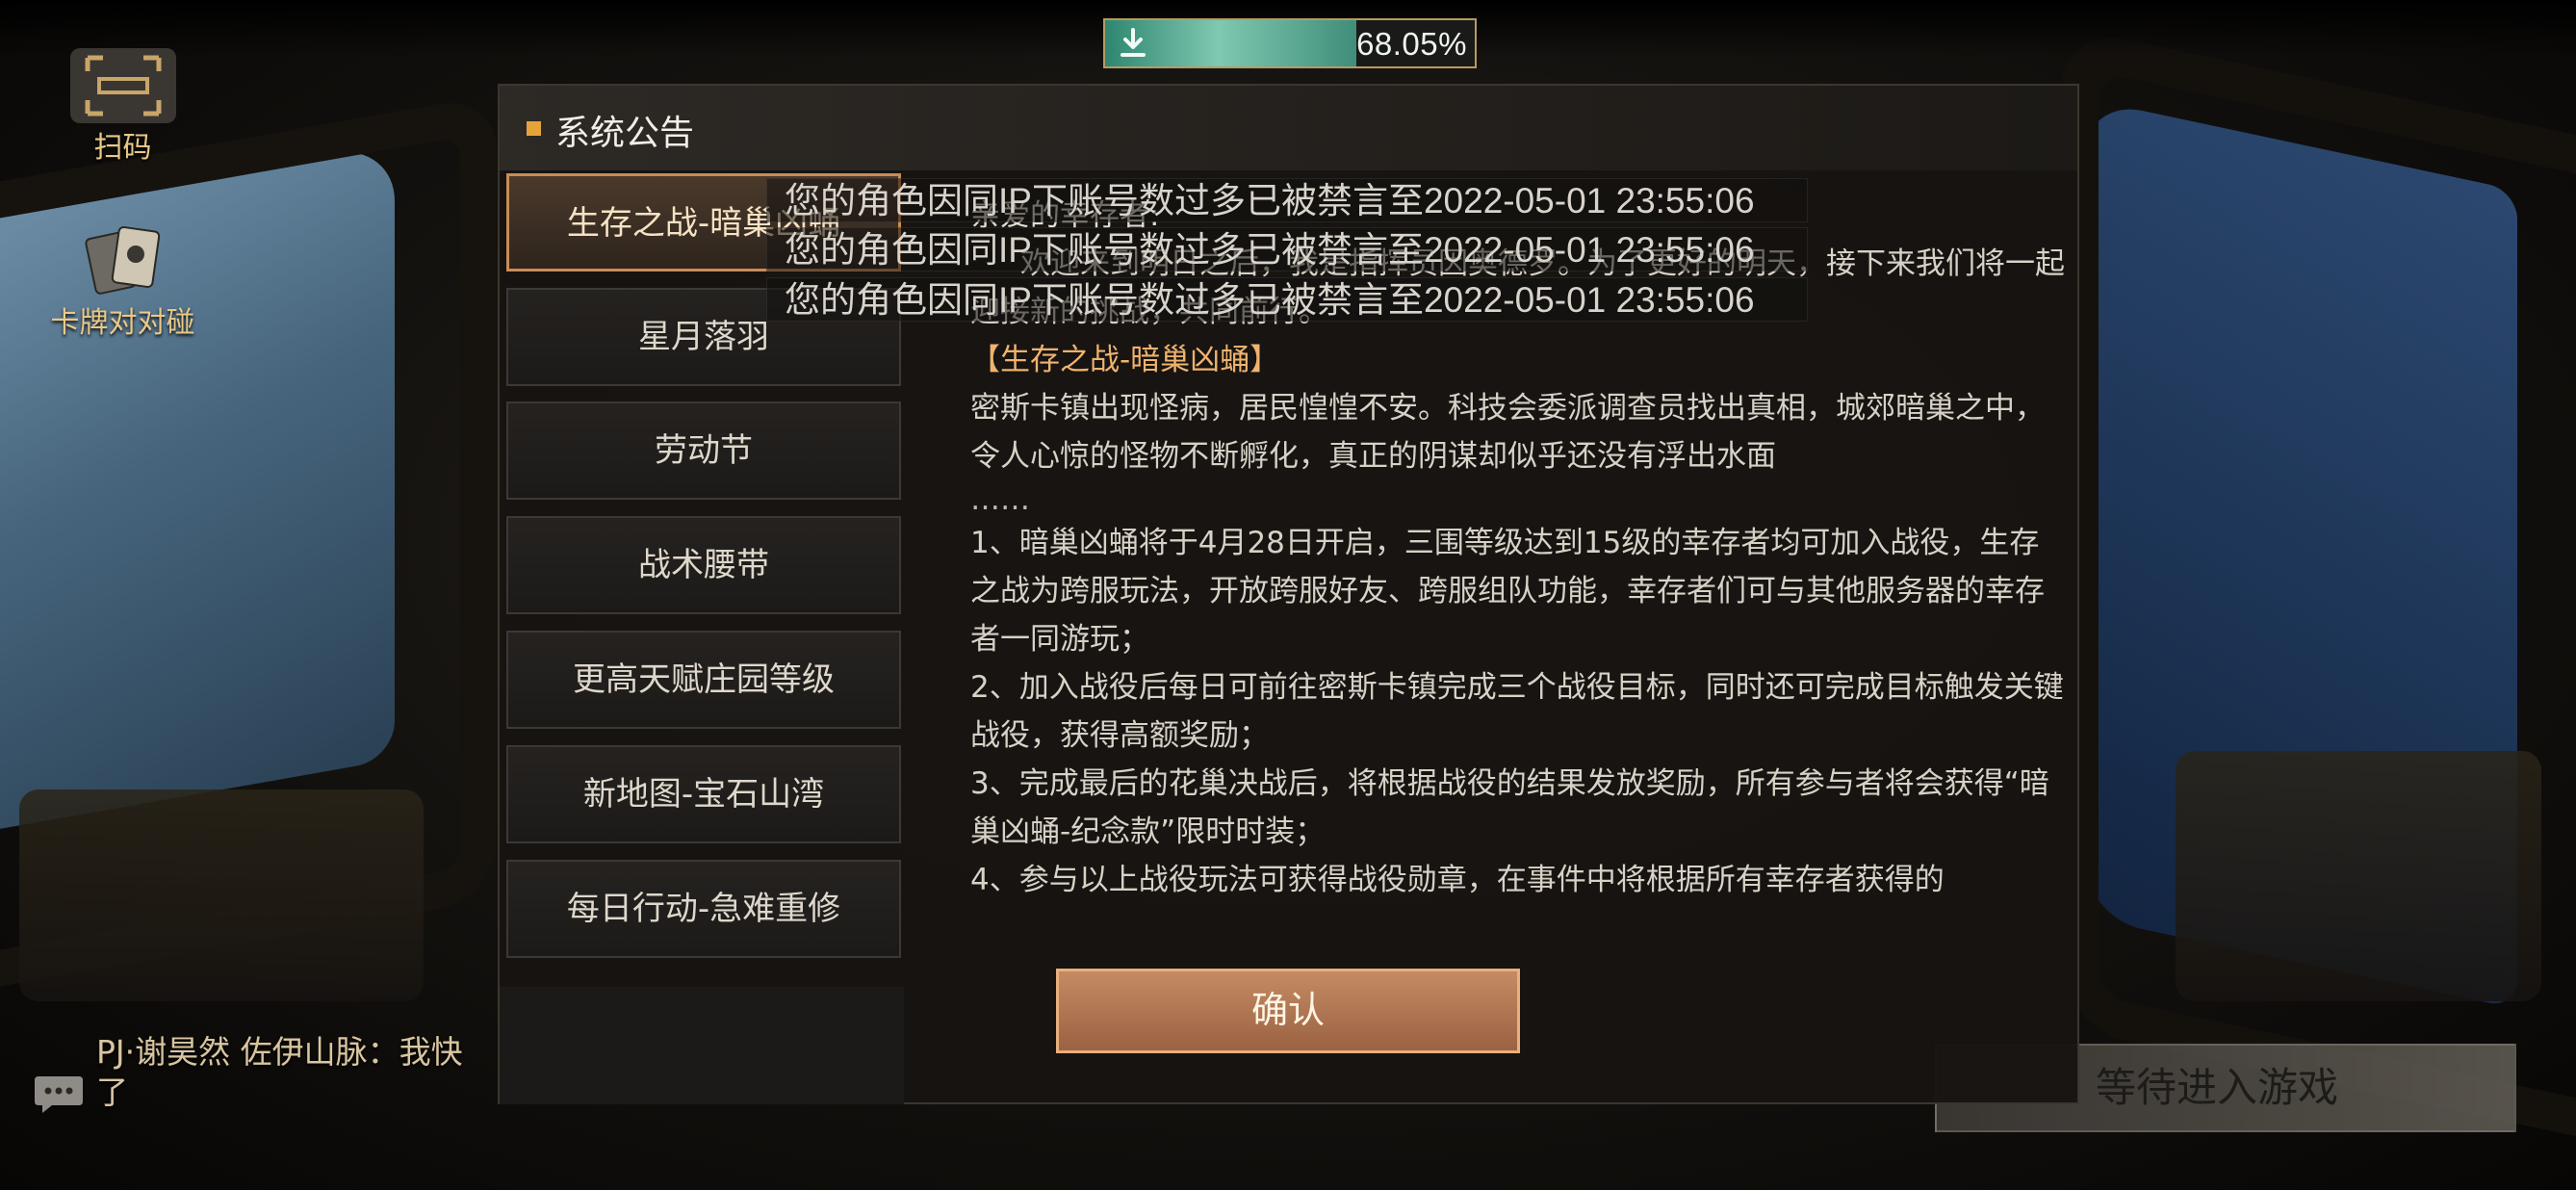 Image resolution: width=2576 pixels, height=1190 pixels. Describe the element at coordinates (1457, 880) in the screenshot. I see `content-item: 4、参与以上战役玩法可获得战役勋章，在事件中将根据所有幸存者获得的` at that location.